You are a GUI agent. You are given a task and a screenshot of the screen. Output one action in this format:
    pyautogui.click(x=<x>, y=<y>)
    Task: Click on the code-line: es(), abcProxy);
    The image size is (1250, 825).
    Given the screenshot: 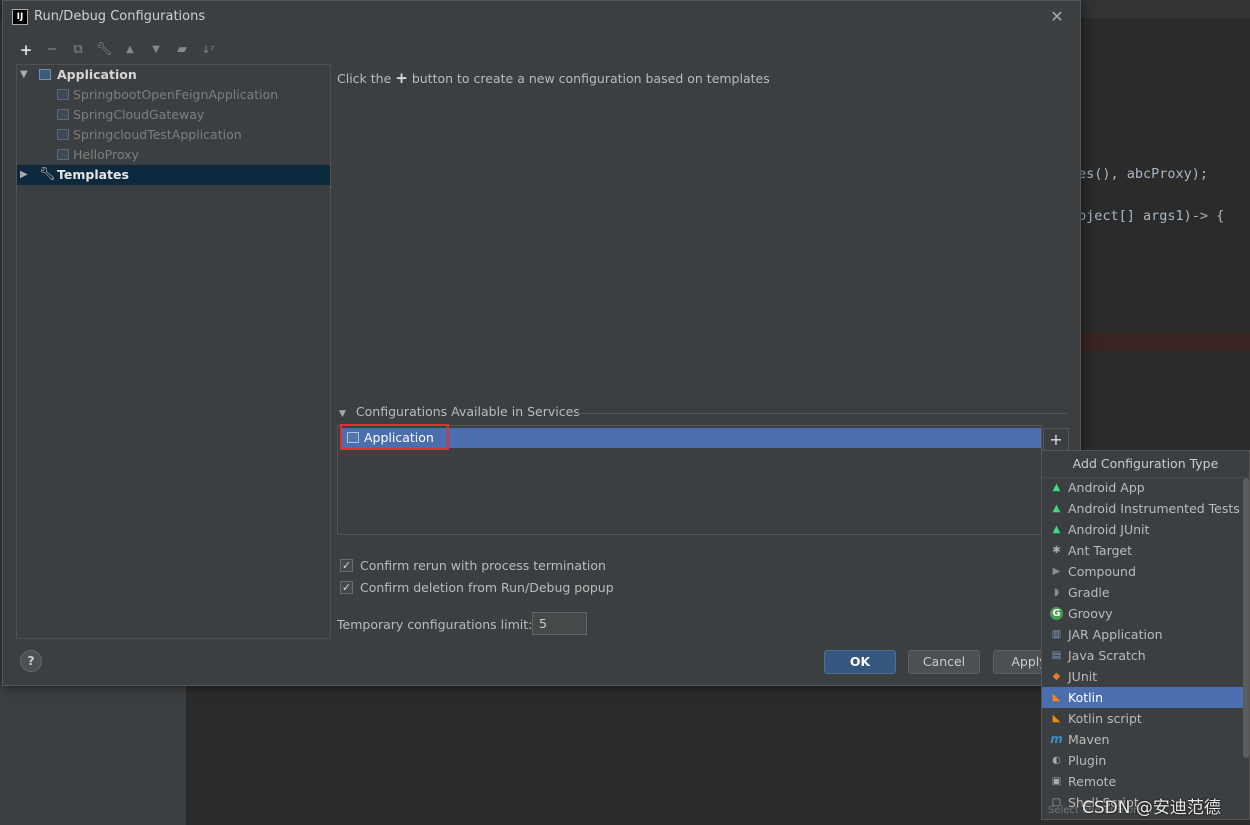 What is the action you would take?
    pyautogui.click(x=1143, y=174)
    